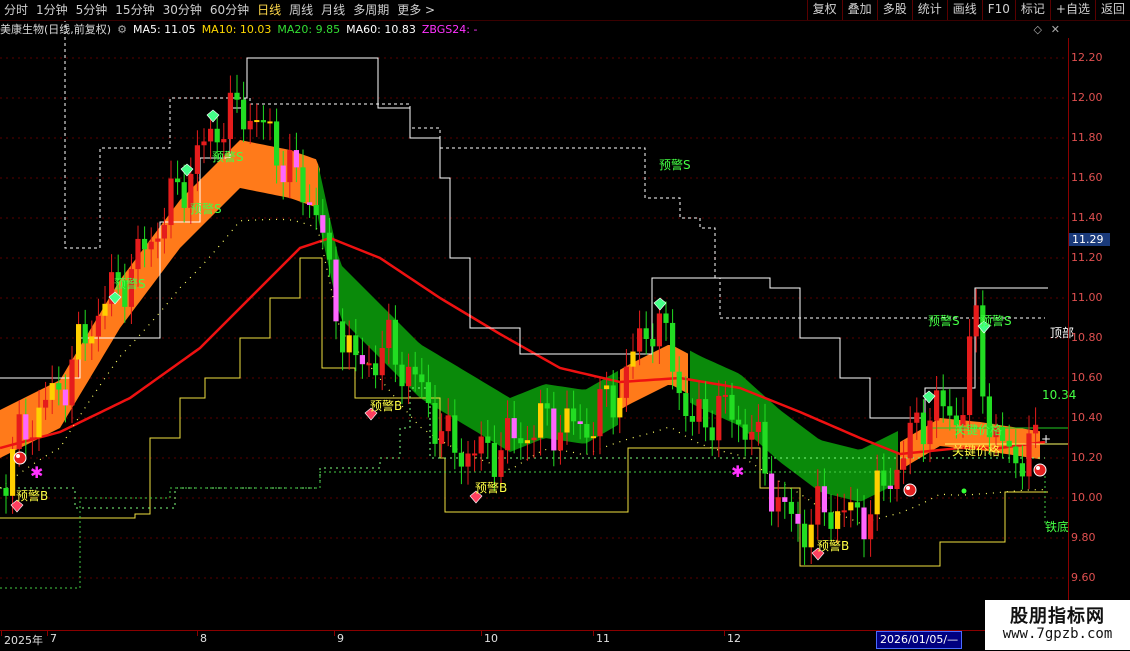 The image size is (1130, 651). What do you see at coordinates (998, 10) in the screenshot?
I see `tool-button: F10` at bounding box center [998, 10].